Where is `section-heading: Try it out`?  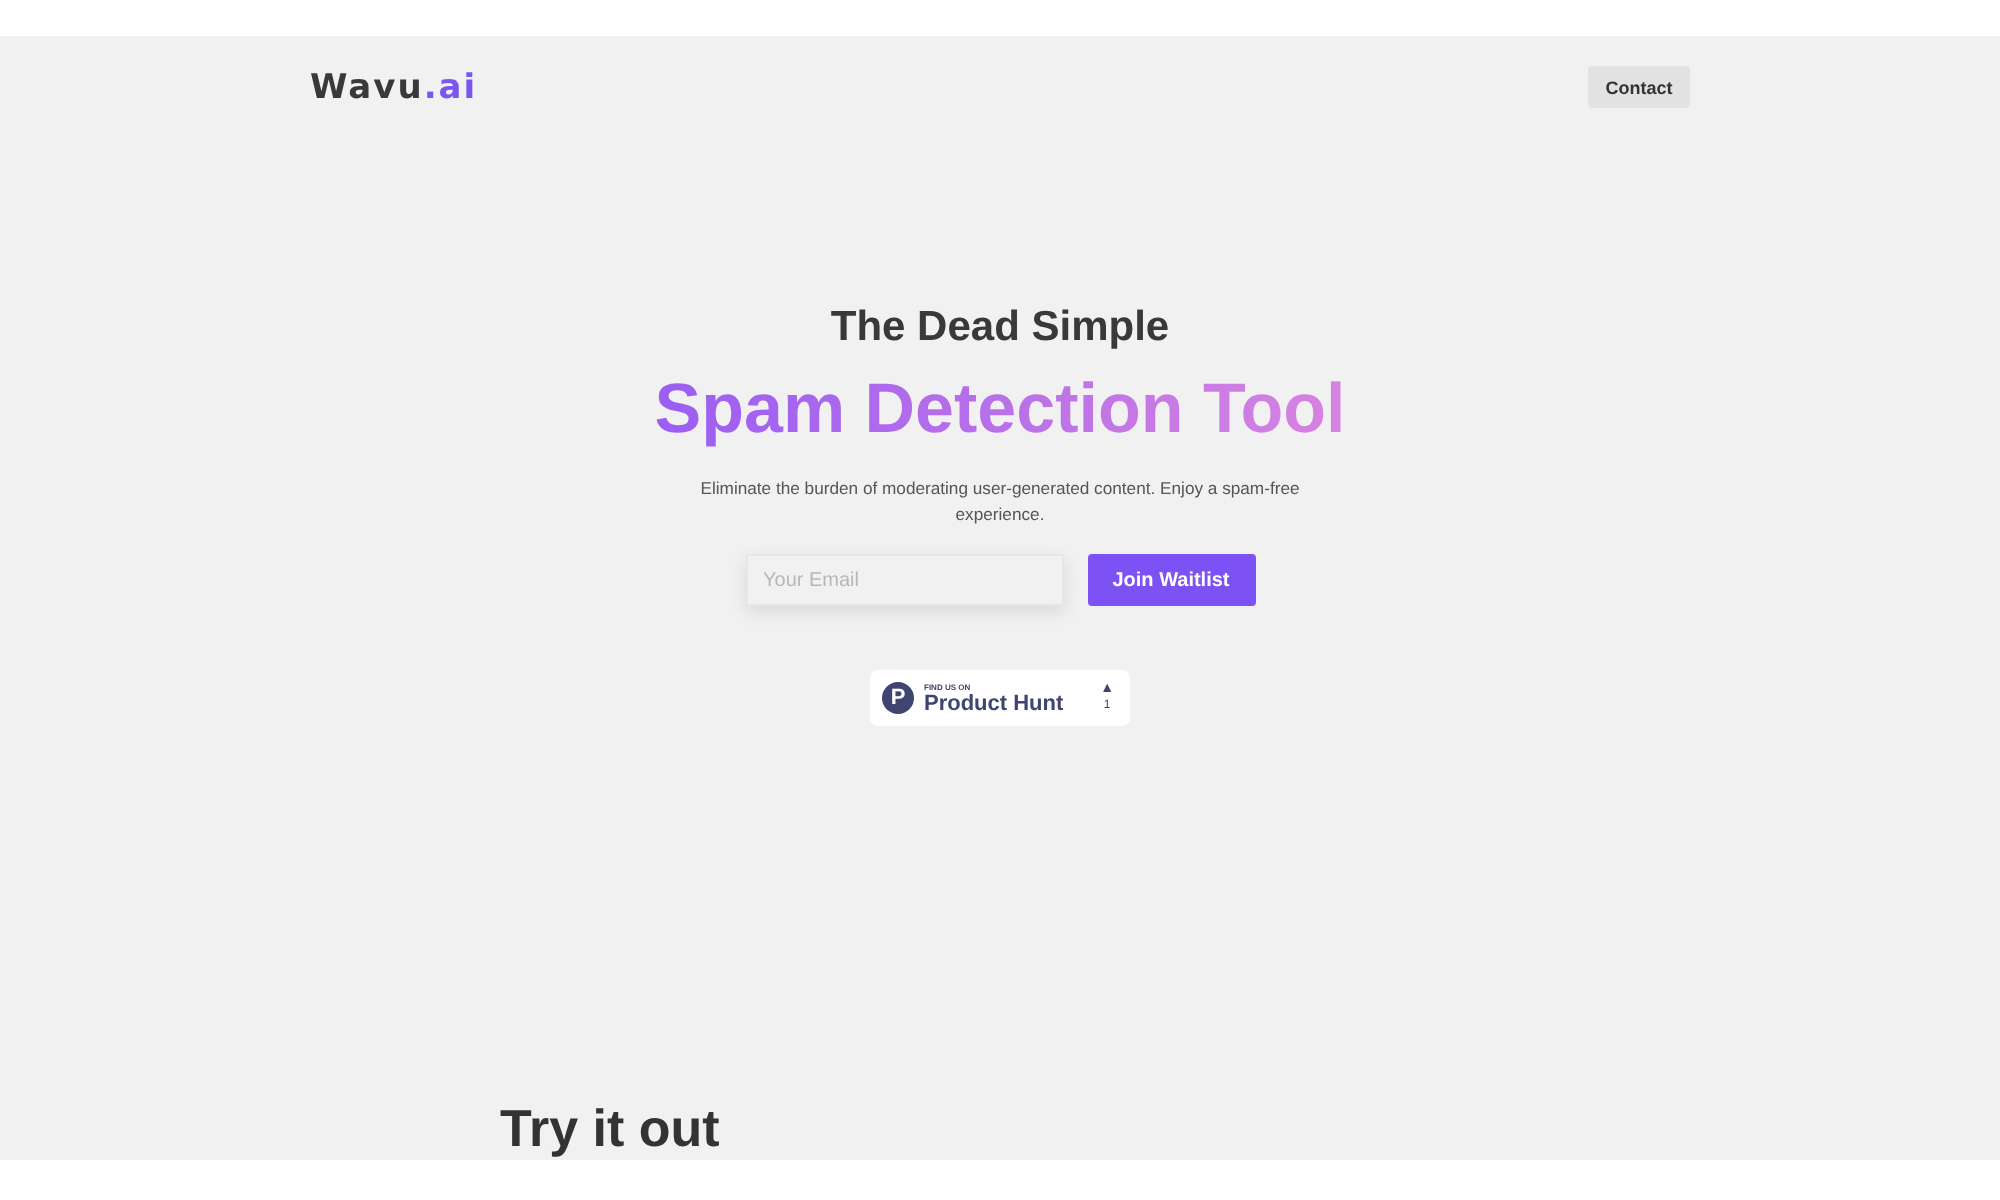
section-heading: Try it out is located at coordinates (611, 1129).